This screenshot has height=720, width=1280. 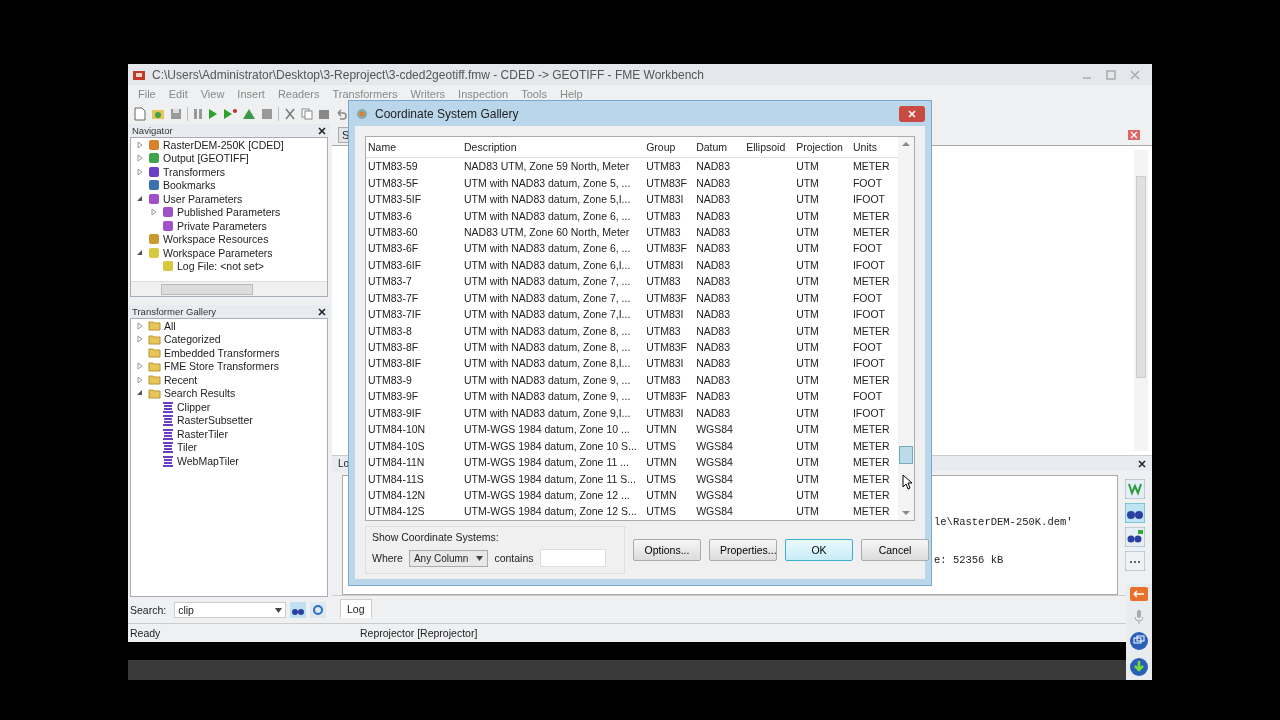 I want to click on dialog-button: OK, so click(x=819, y=550).